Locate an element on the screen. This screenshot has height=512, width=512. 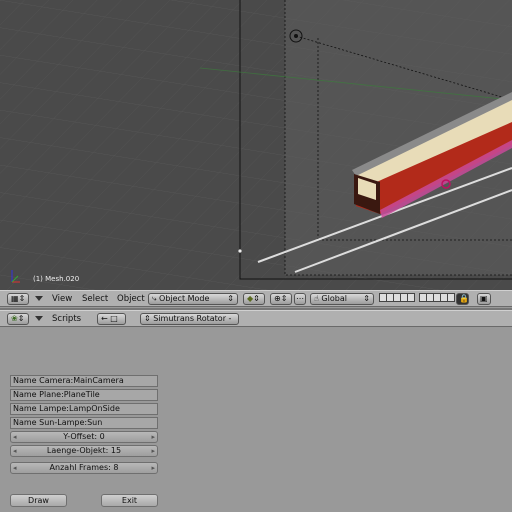
layer-buttons-left is located at coordinates (397, 298).